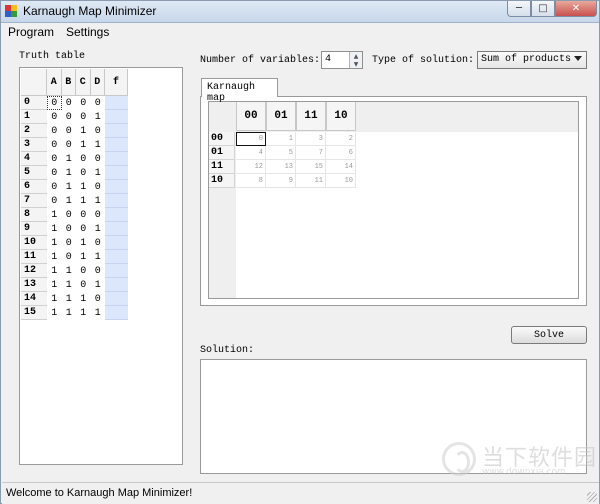 The width and height of the screenshot is (600, 504). Describe the element at coordinates (341, 139) in the screenshot. I see `kmap-cell: 2` at that location.